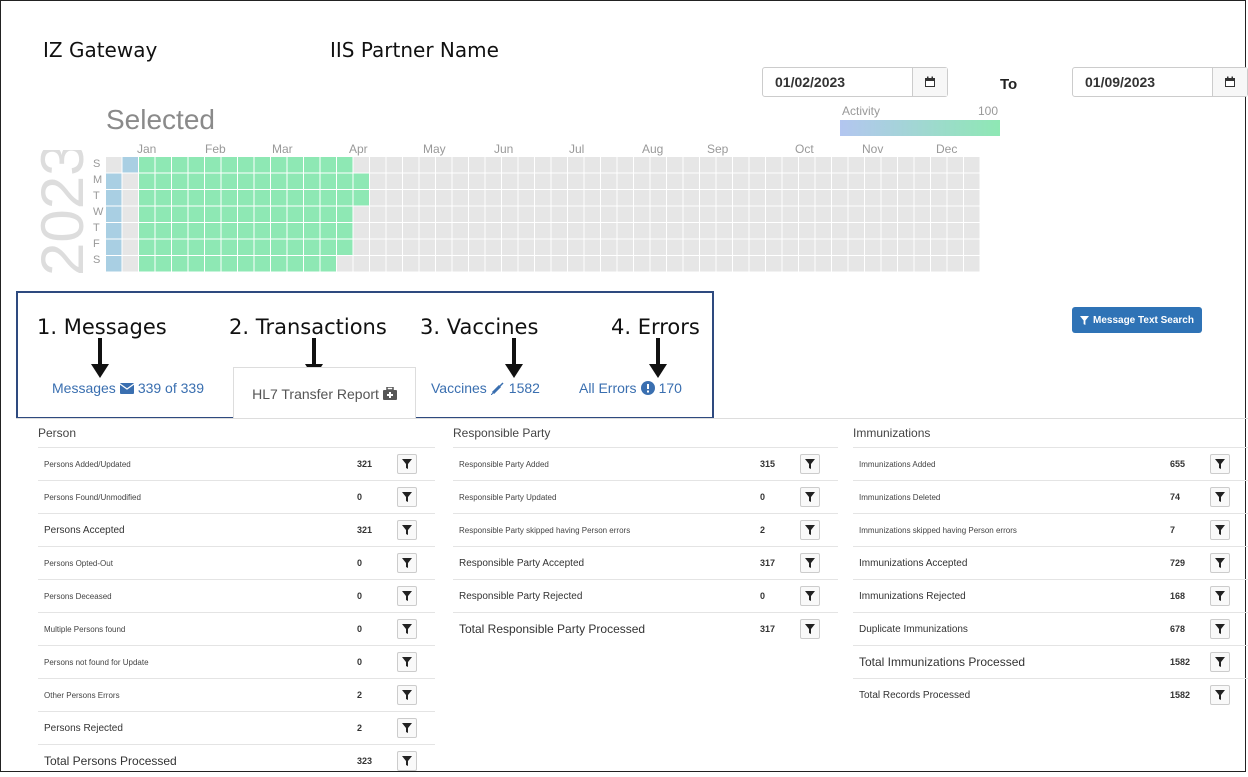 This screenshot has width=1248, height=777. What do you see at coordinates (855, 82) in the screenshot?
I see `from-date-field: 01/02/2023` at bounding box center [855, 82].